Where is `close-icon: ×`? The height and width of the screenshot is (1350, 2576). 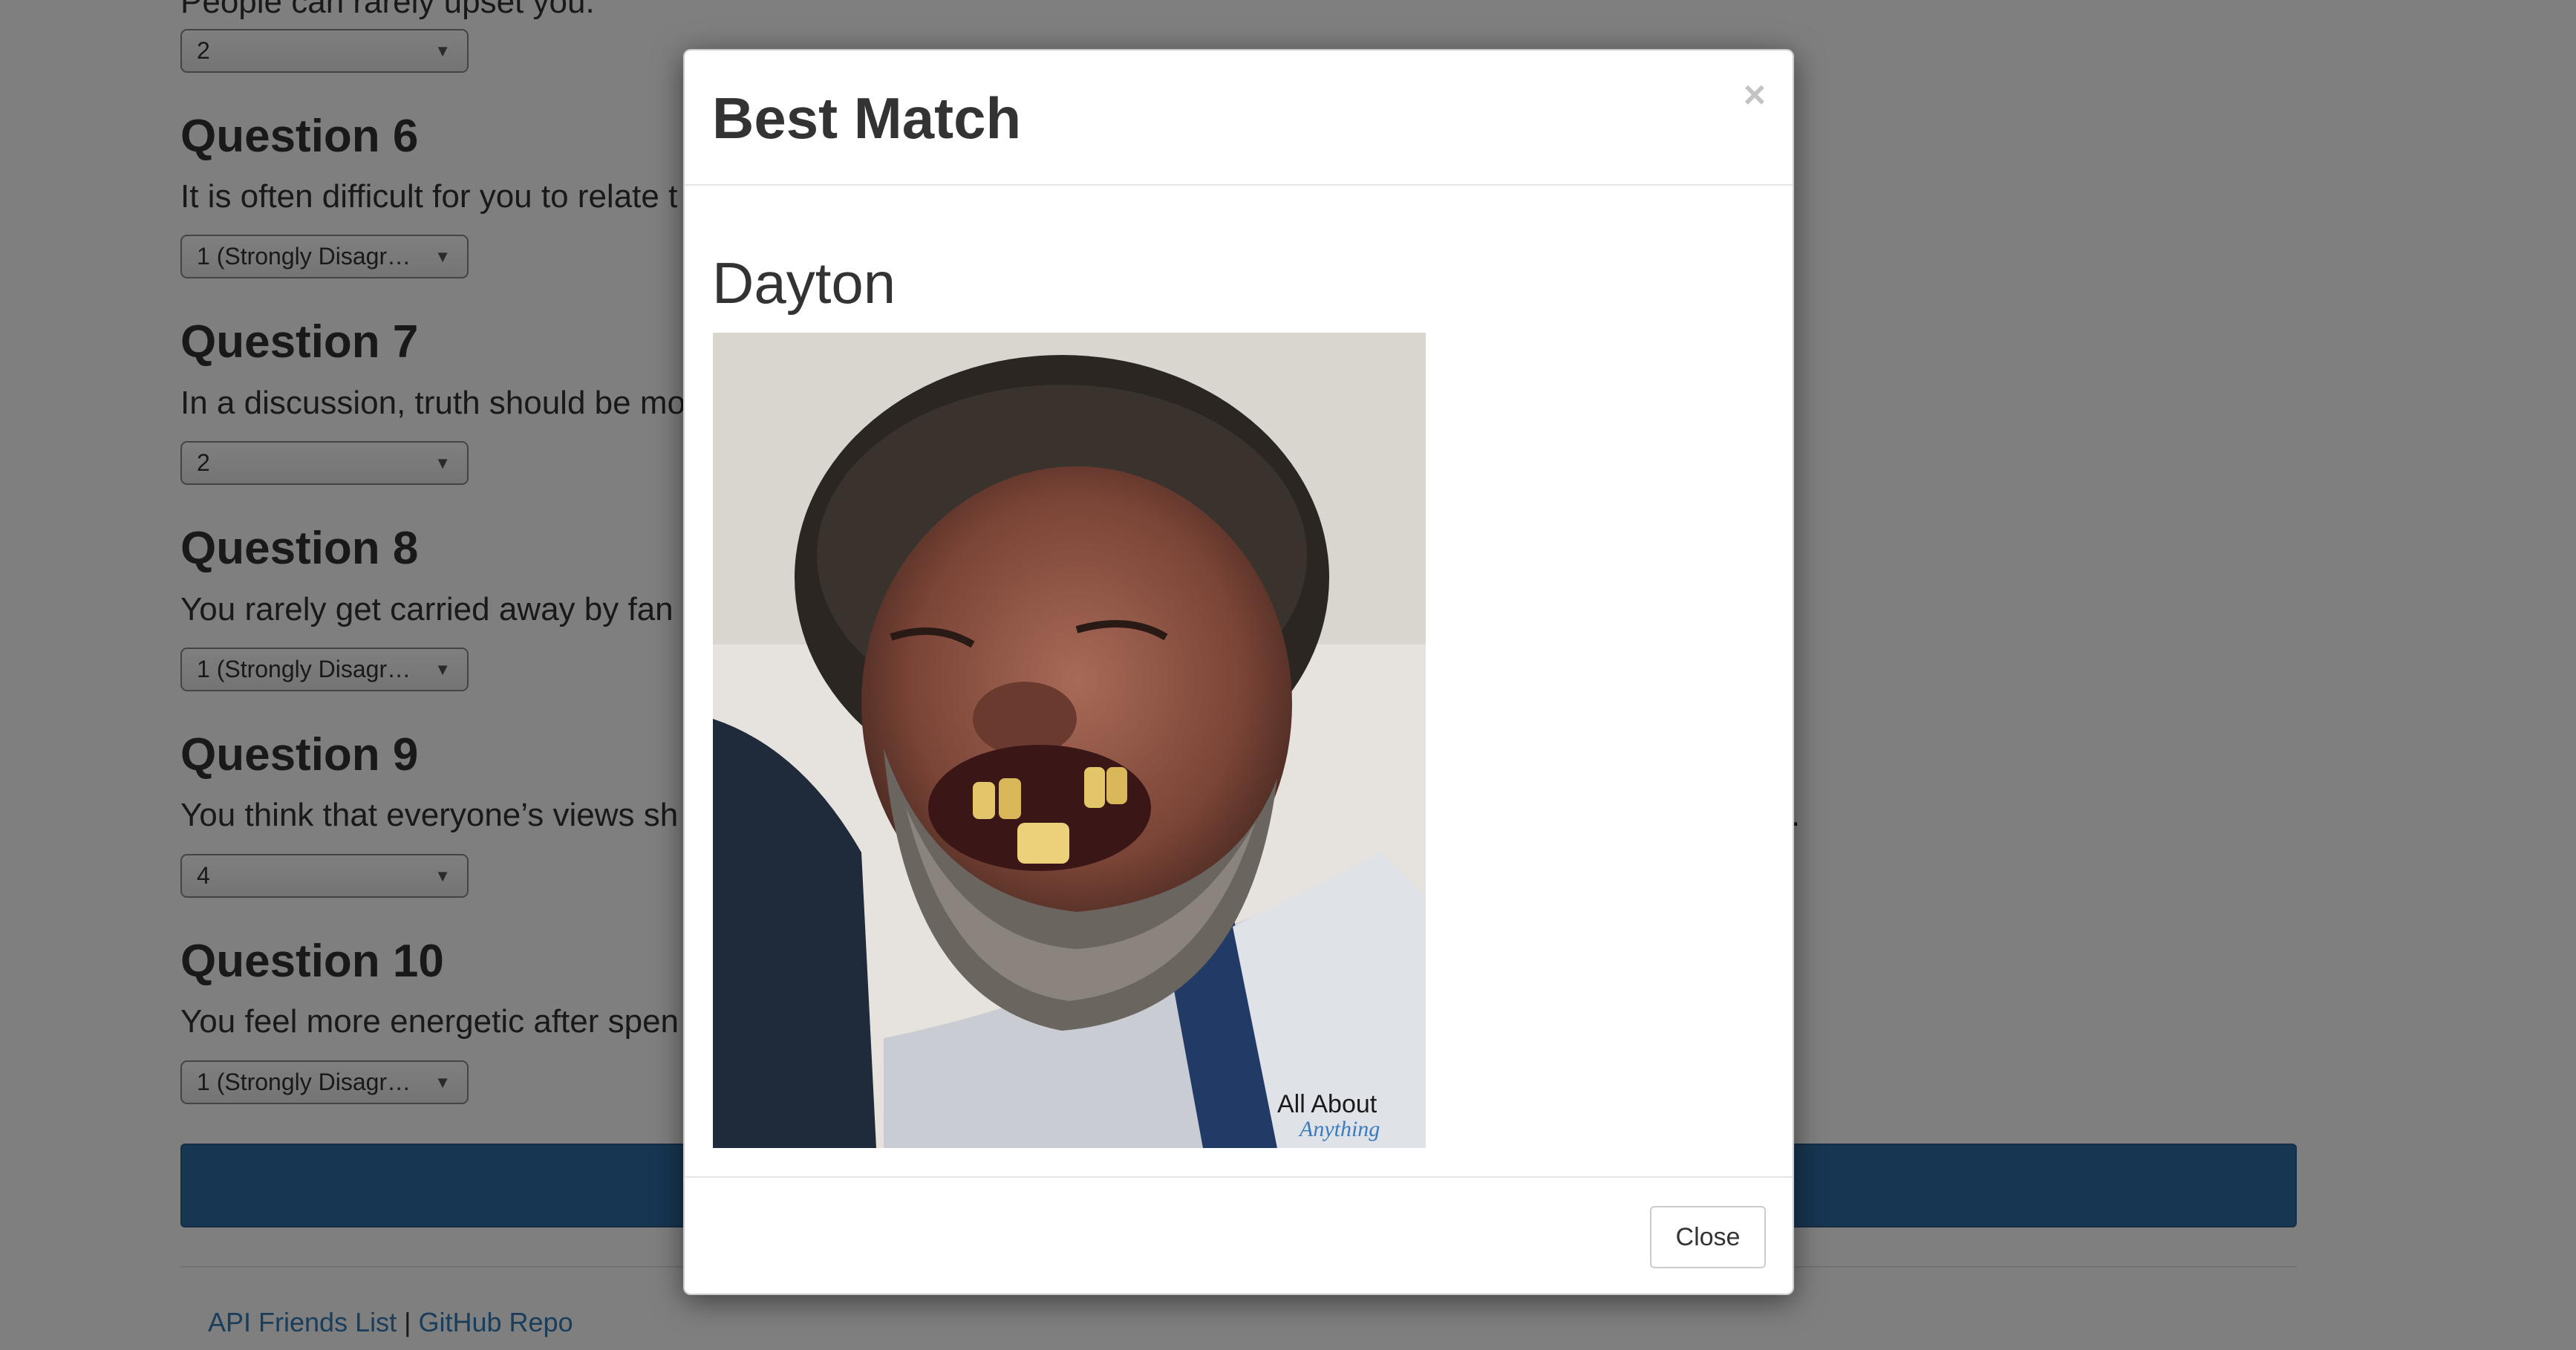
close-icon: × is located at coordinates (1755, 95).